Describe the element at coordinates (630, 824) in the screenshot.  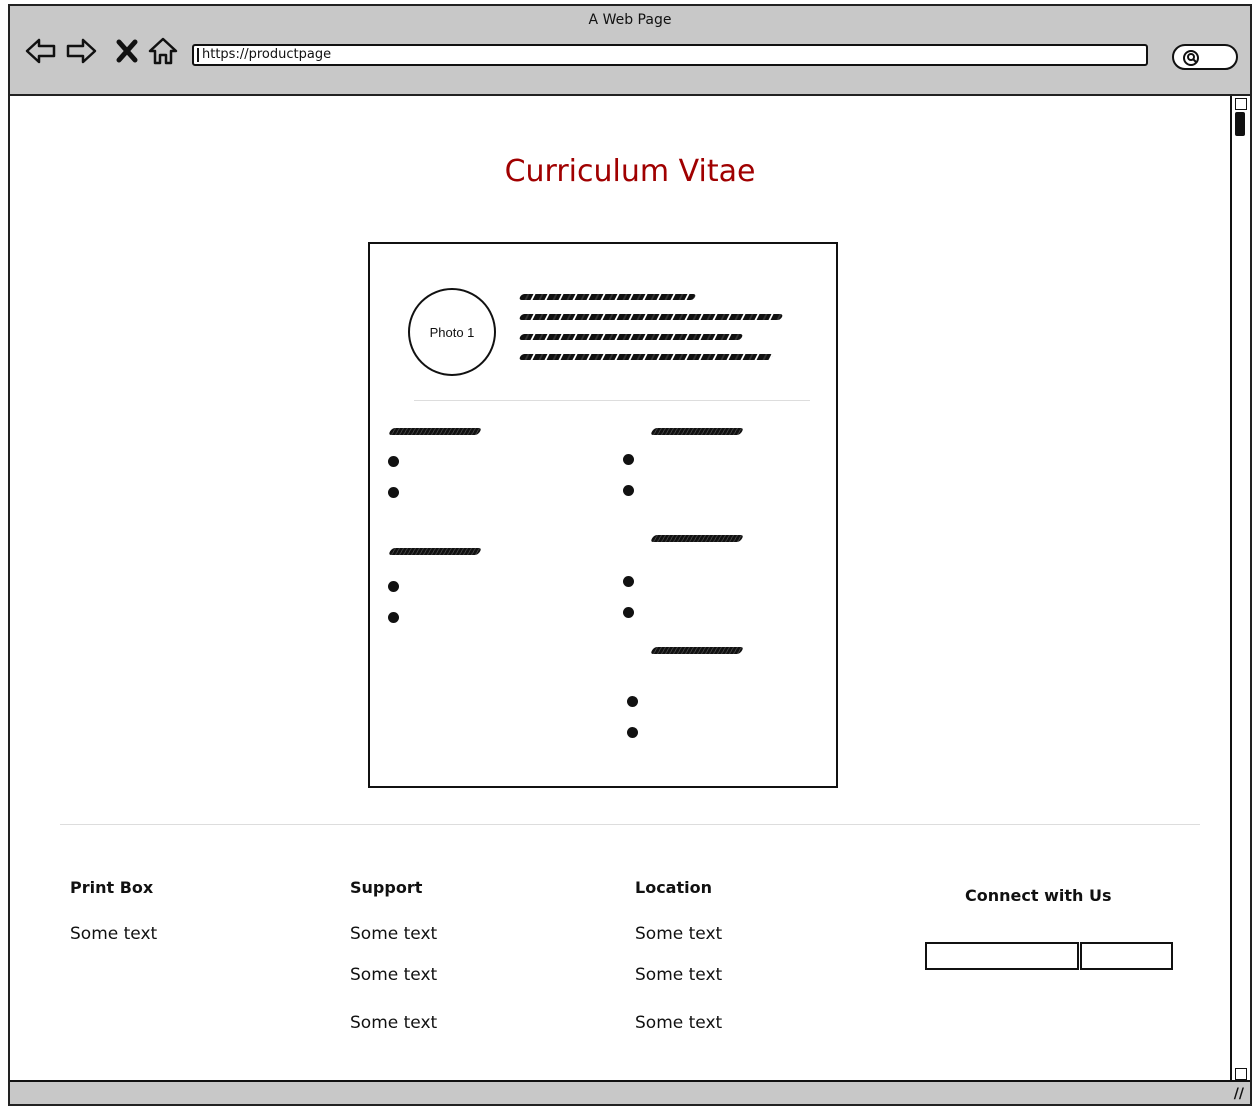
I see `footer-divider` at that location.